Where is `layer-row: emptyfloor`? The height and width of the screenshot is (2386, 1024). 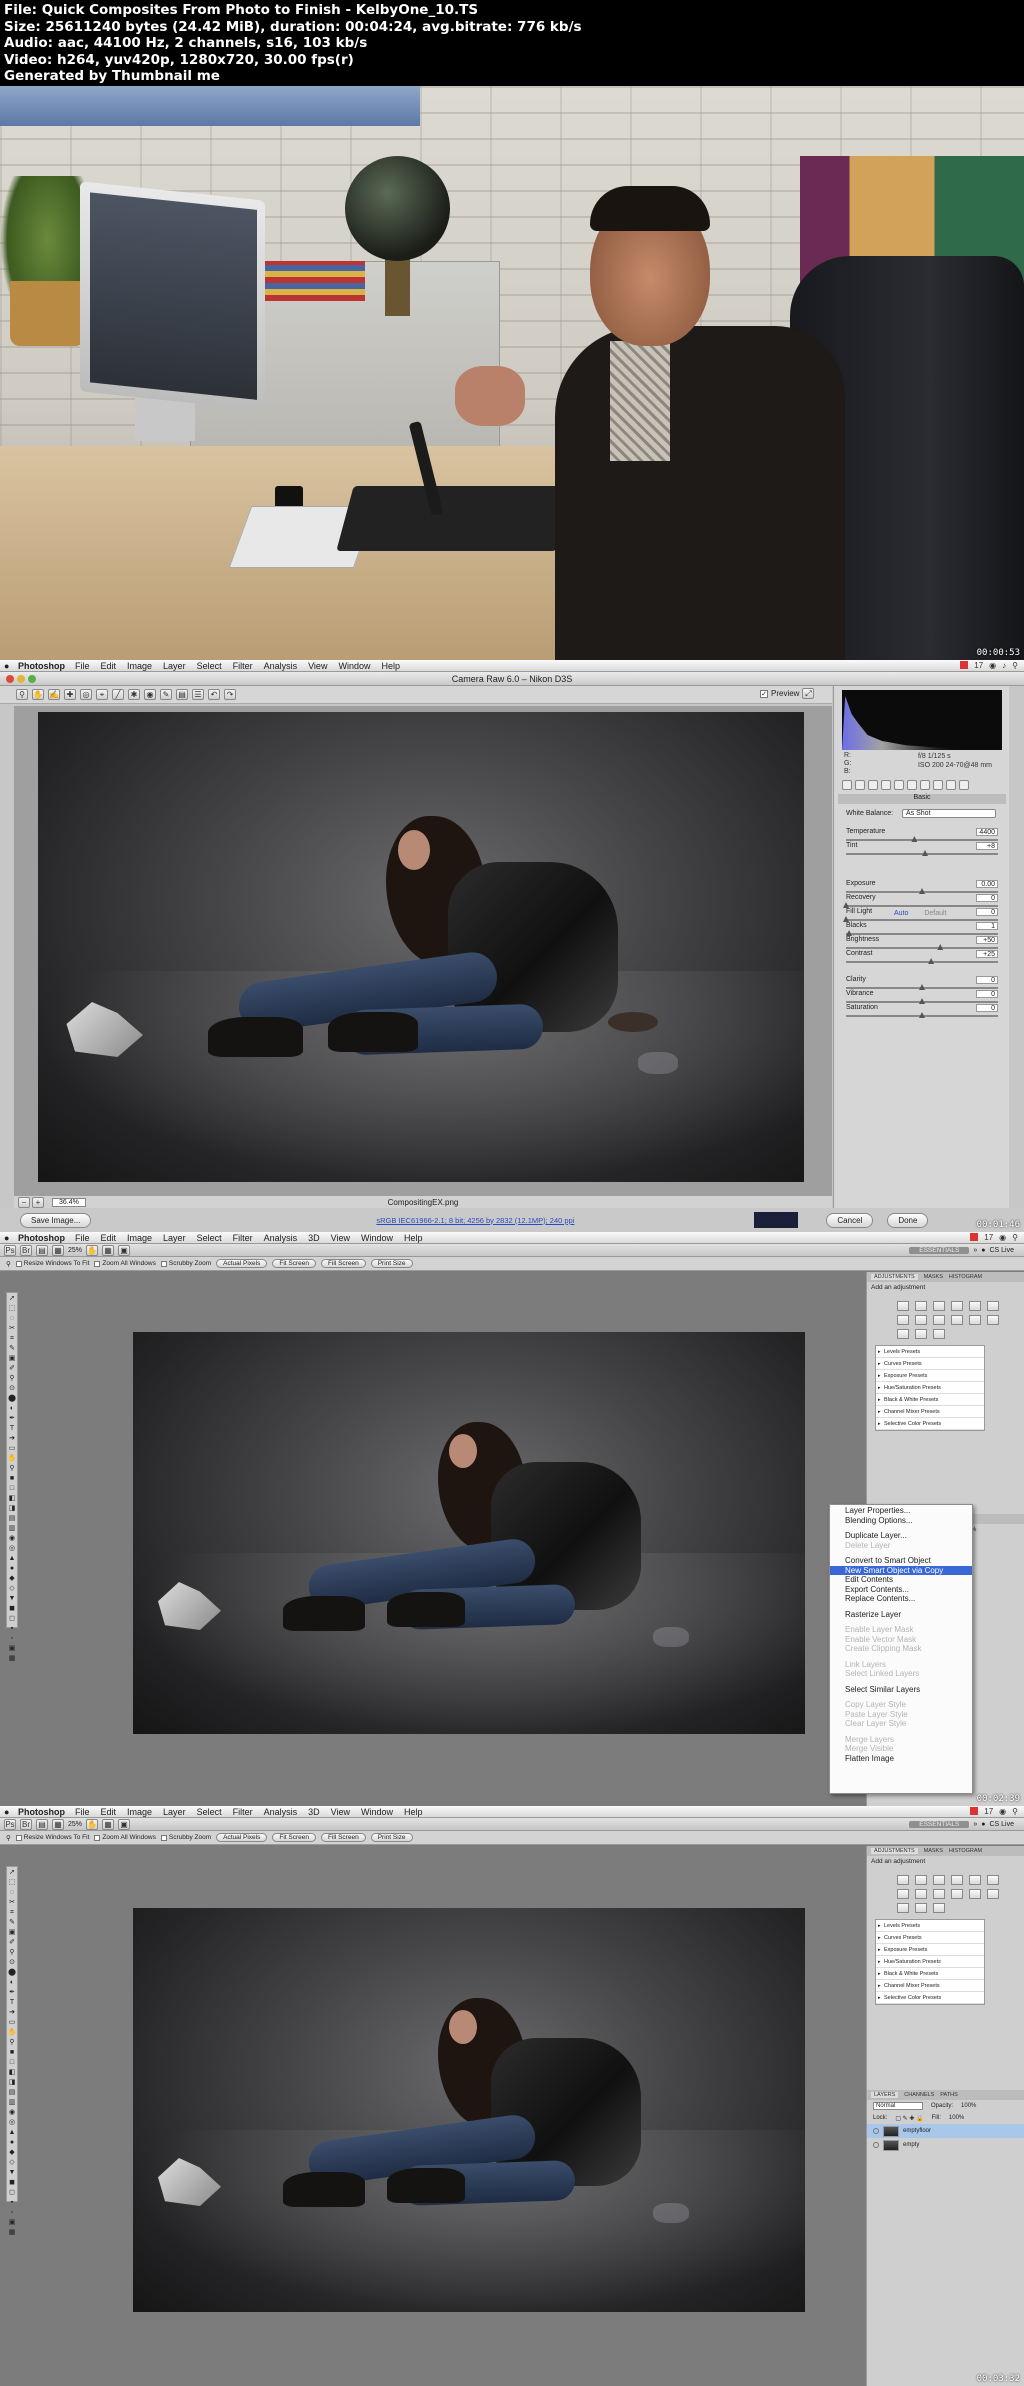 layer-row: emptyfloor is located at coordinates (945, 2131).